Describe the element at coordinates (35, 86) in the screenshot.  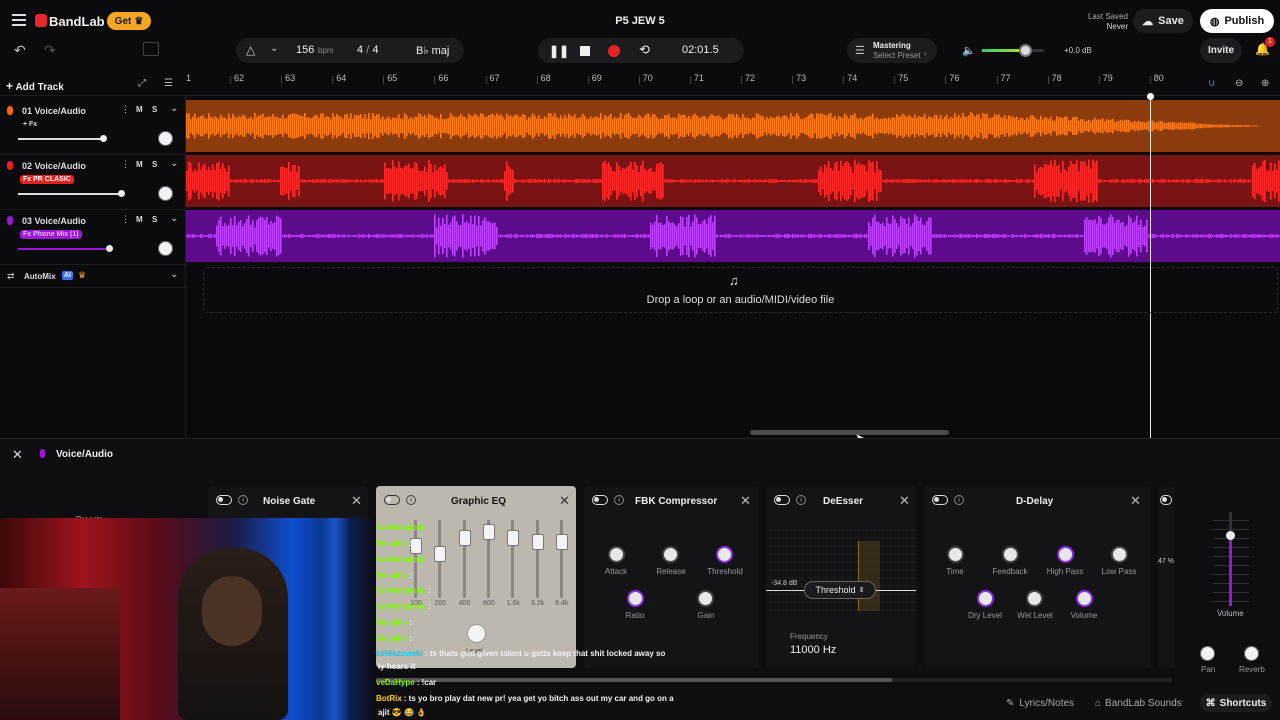
I see `add-track-button: + Add Track` at that location.